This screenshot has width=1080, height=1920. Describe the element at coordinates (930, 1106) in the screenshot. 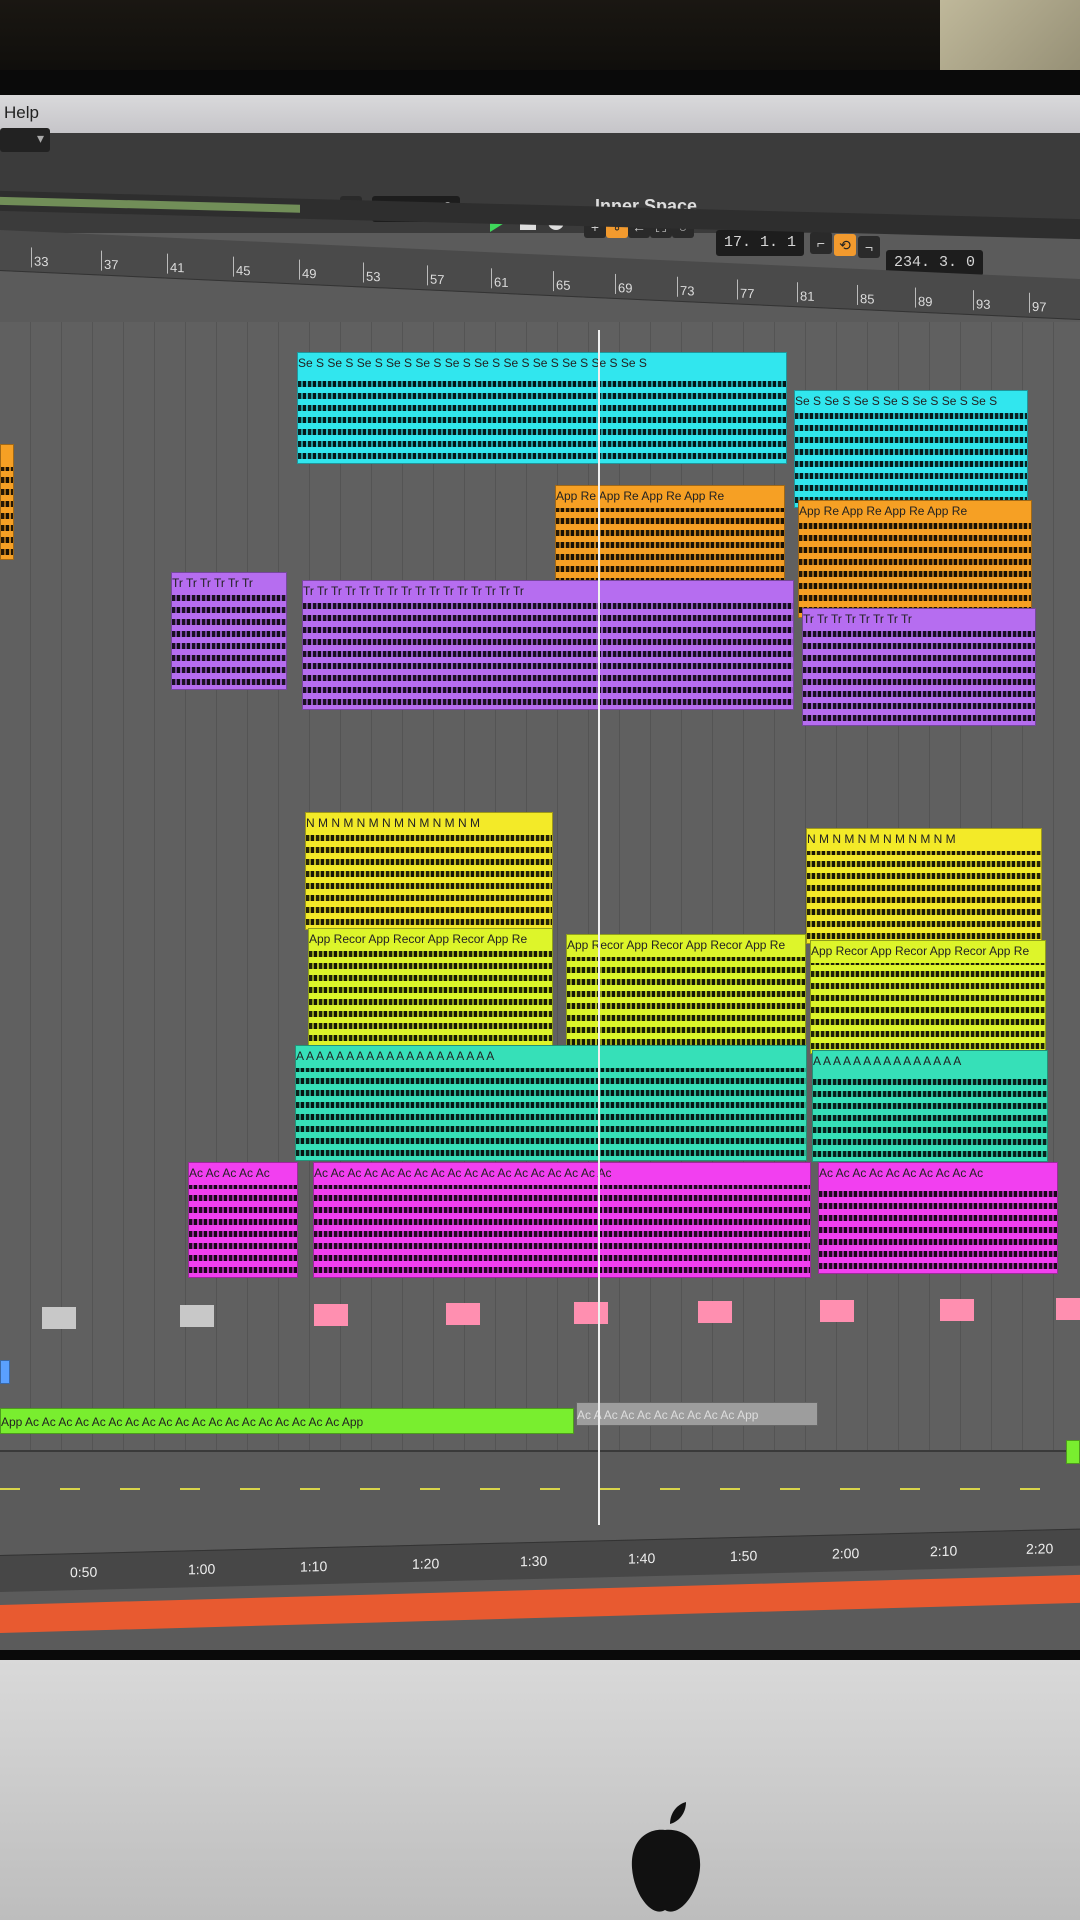

I see `audio-clip: A A A A A A A A A A A A A A A` at that location.